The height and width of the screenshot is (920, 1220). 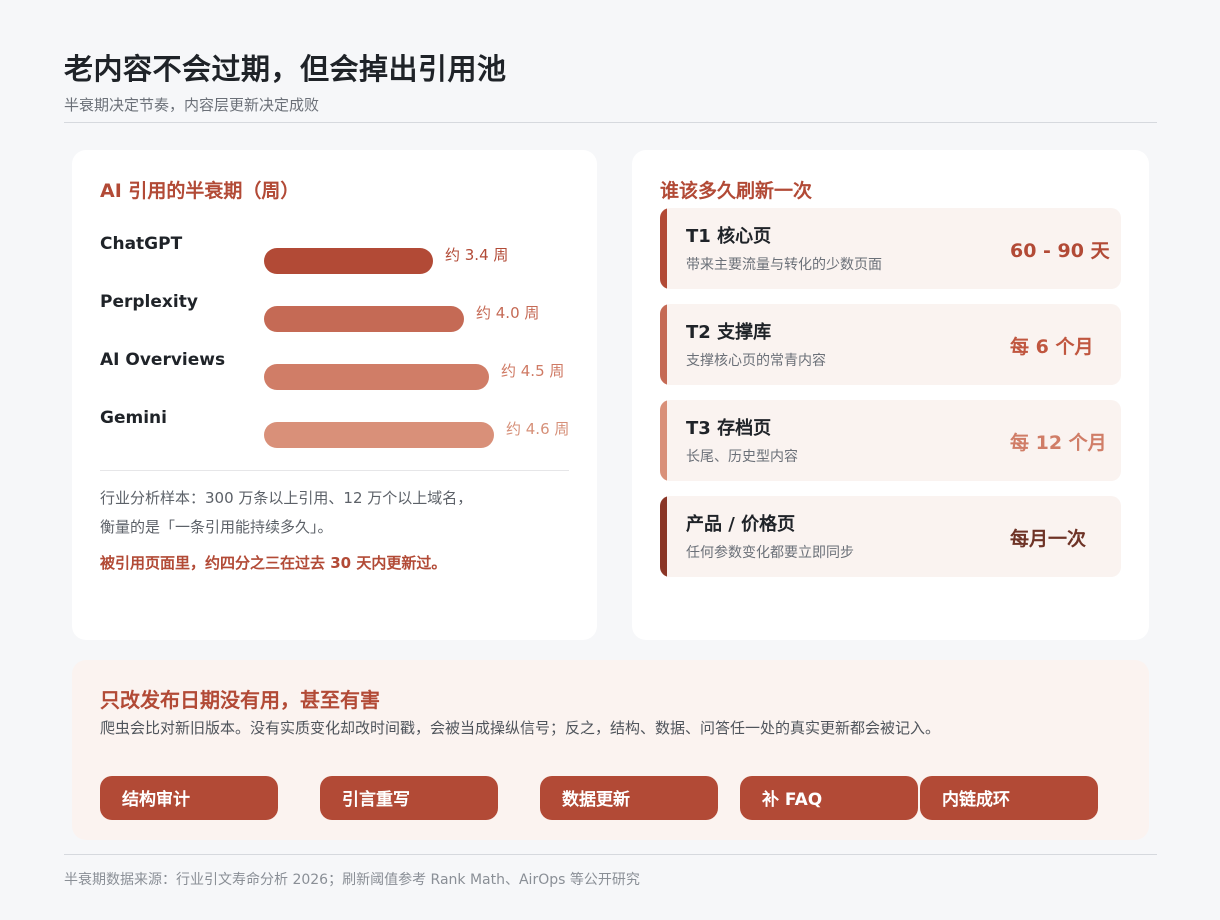 I want to click on page-title: 老内容不会过期，但会掉出引用池, so click(x=285, y=69).